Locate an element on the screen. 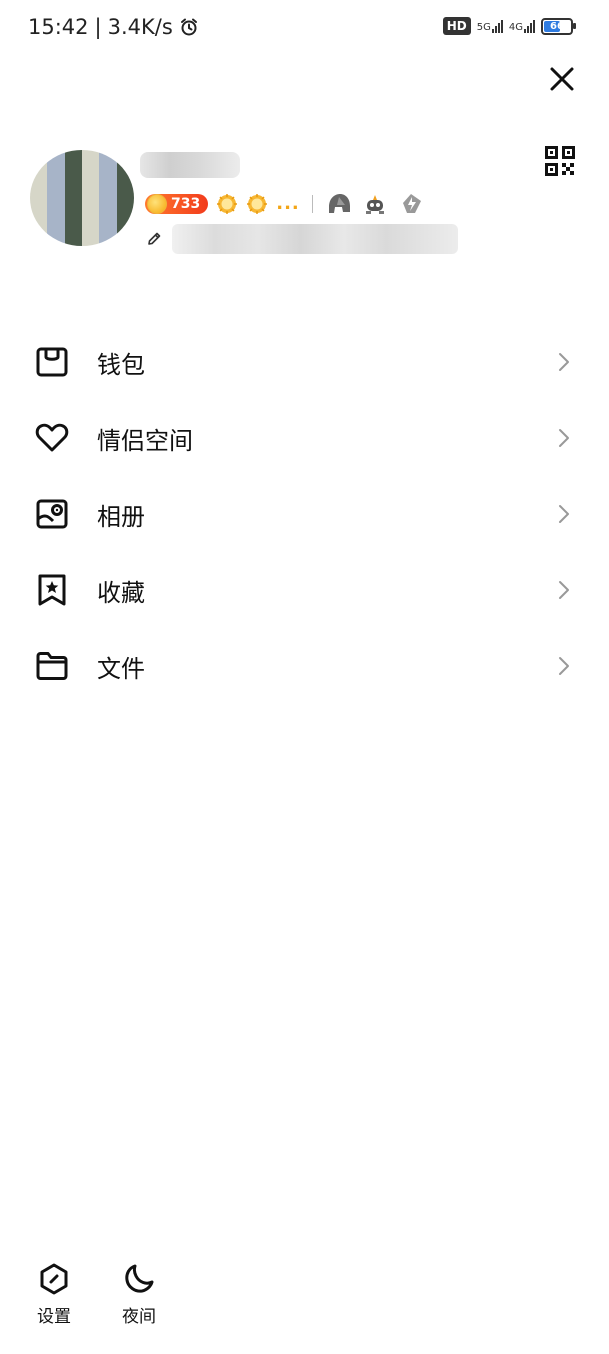 Image resolution: width=609 pixels, height=1354 pixels. menu-label-couple-space: 情侣空间 is located at coordinates (145, 440).